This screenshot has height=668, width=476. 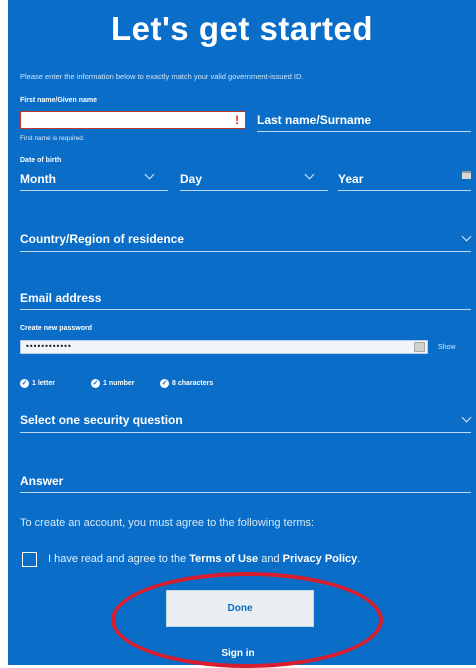 What do you see at coordinates (242, 653) in the screenshot?
I see `sign-in-link: Sign in` at bounding box center [242, 653].